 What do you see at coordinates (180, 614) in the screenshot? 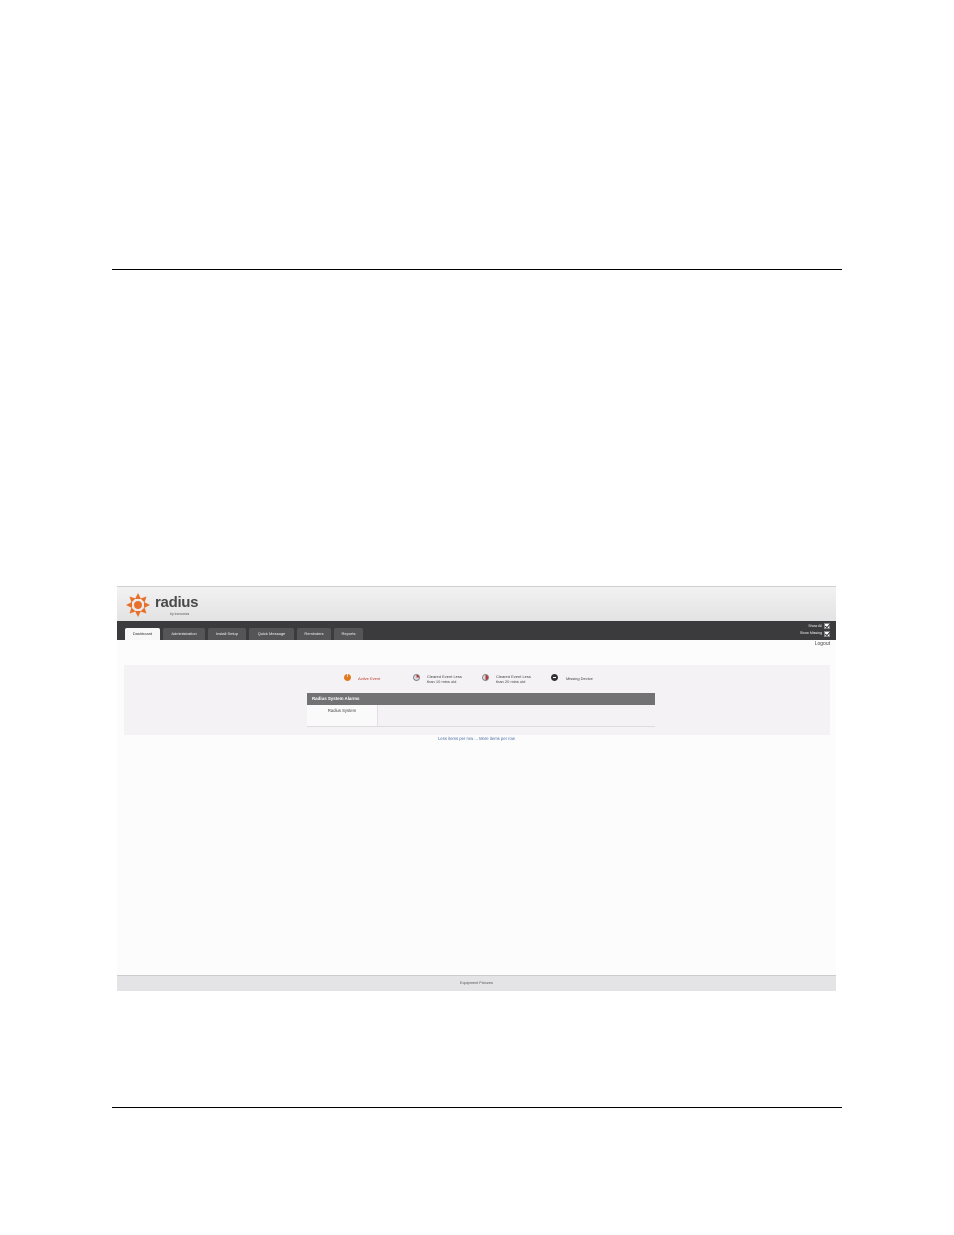
I see `logo-subtitle: by inovonics` at bounding box center [180, 614].